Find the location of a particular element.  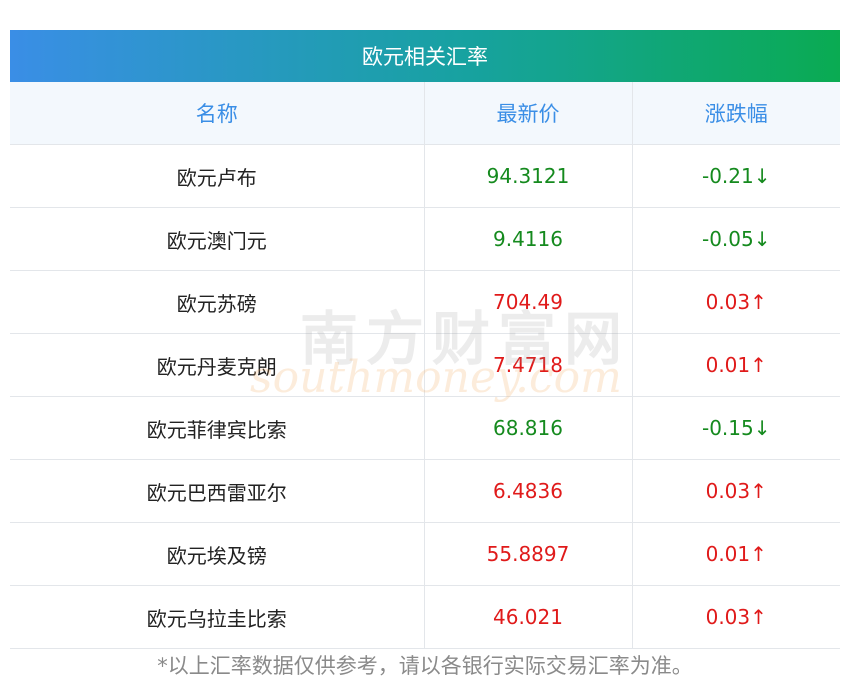

table-row: 欧元菲律宾比索 68.816 -0.15↓ is located at coordinates (425, 428).